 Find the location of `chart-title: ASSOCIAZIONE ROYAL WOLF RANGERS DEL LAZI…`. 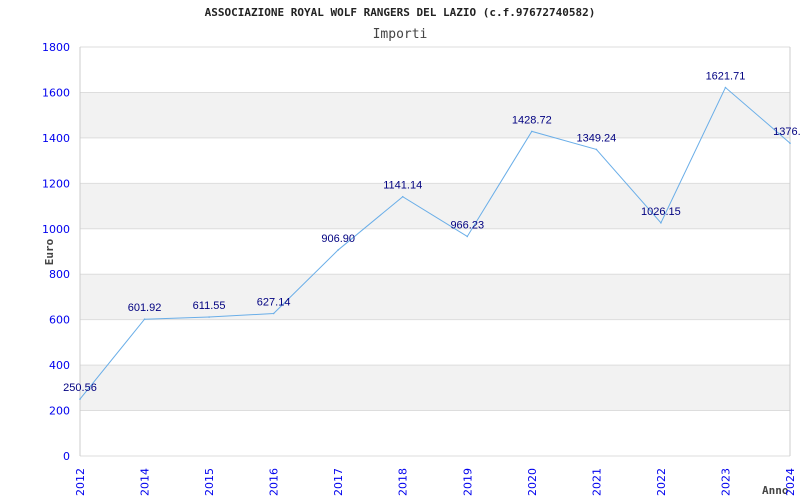

chart-title: ASSOCIAZIONE ROYAL WOLF RANGERS DEL LAZI… is located at coordinates (400, 12).